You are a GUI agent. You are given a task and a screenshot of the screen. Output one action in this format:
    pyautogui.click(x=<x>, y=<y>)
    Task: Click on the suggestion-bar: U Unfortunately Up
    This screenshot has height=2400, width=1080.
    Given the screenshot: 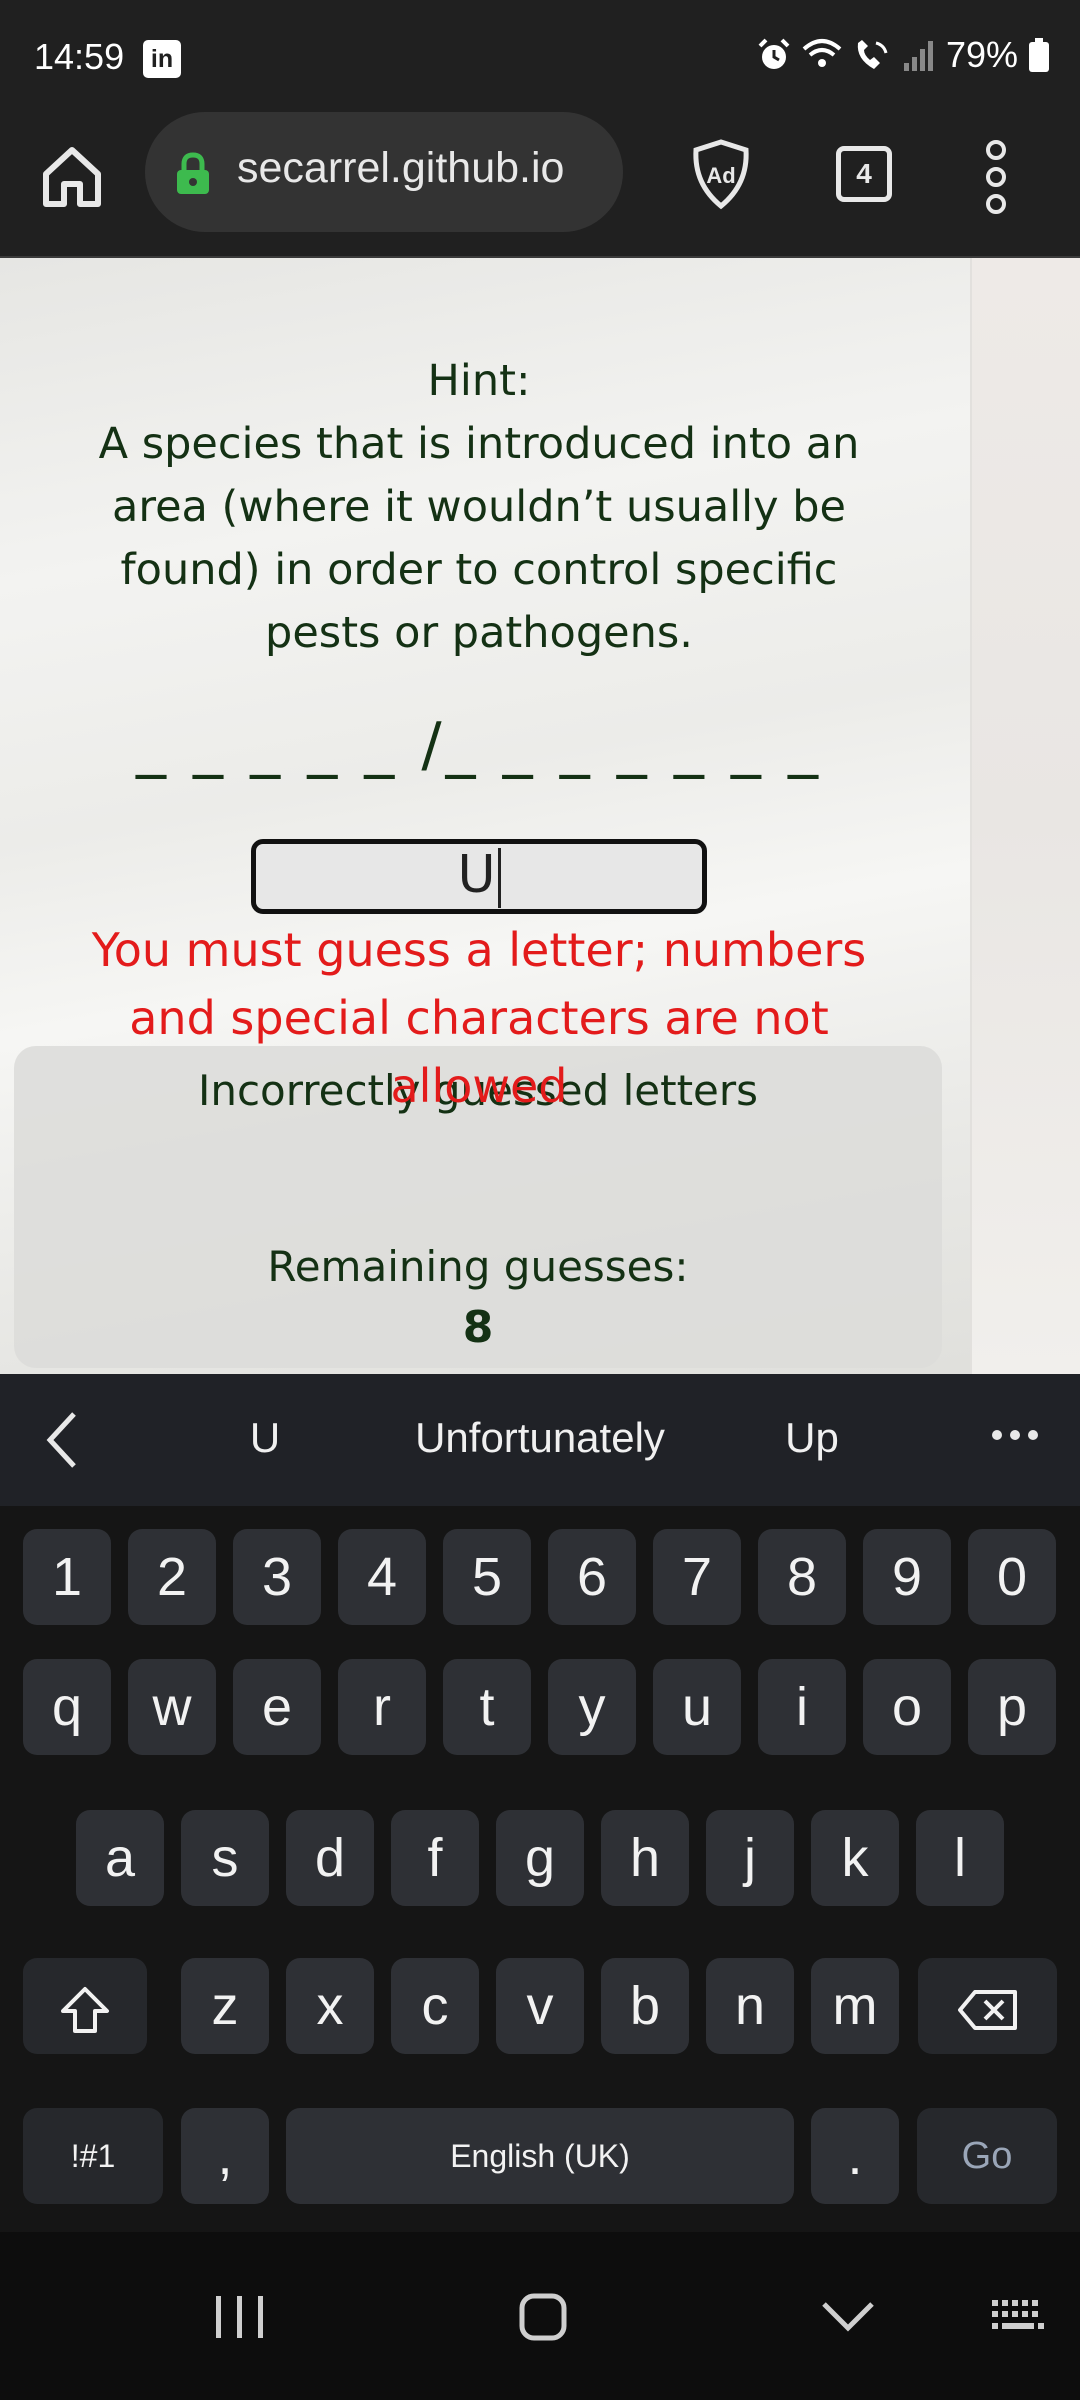 What is the action you would take?
    pyautogui.click(x=540, y=1440)
    